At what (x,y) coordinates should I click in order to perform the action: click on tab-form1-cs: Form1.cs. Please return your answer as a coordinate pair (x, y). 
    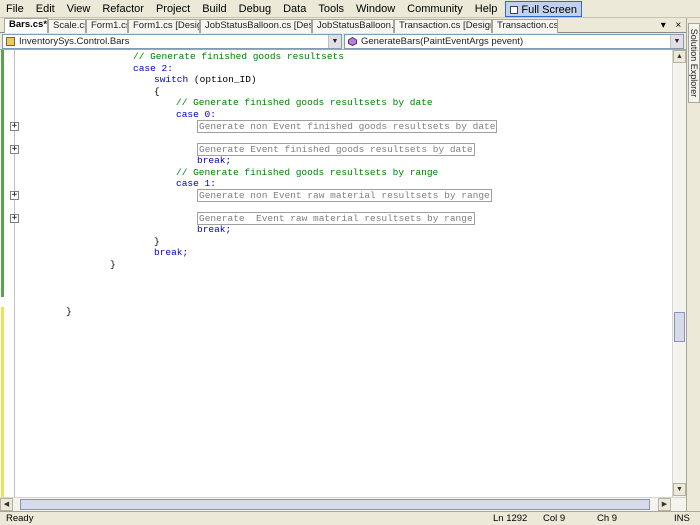
    Looking at the image, I should click on (107, 26).